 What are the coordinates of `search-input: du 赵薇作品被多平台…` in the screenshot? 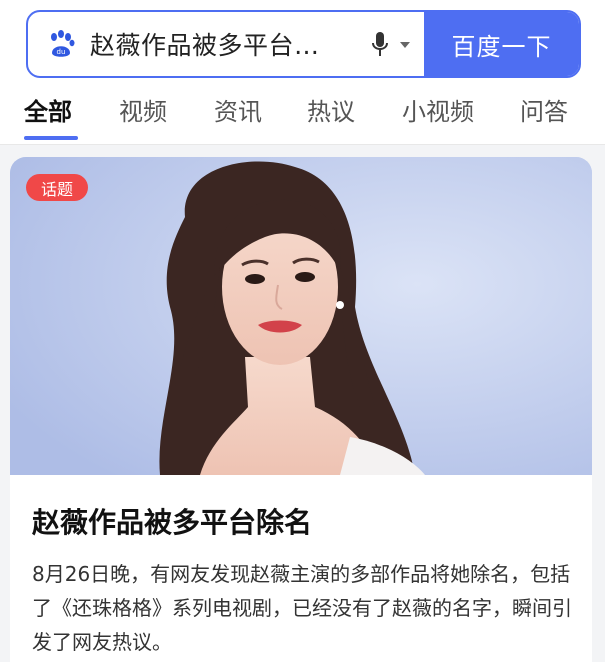 It's located at (226, 44).